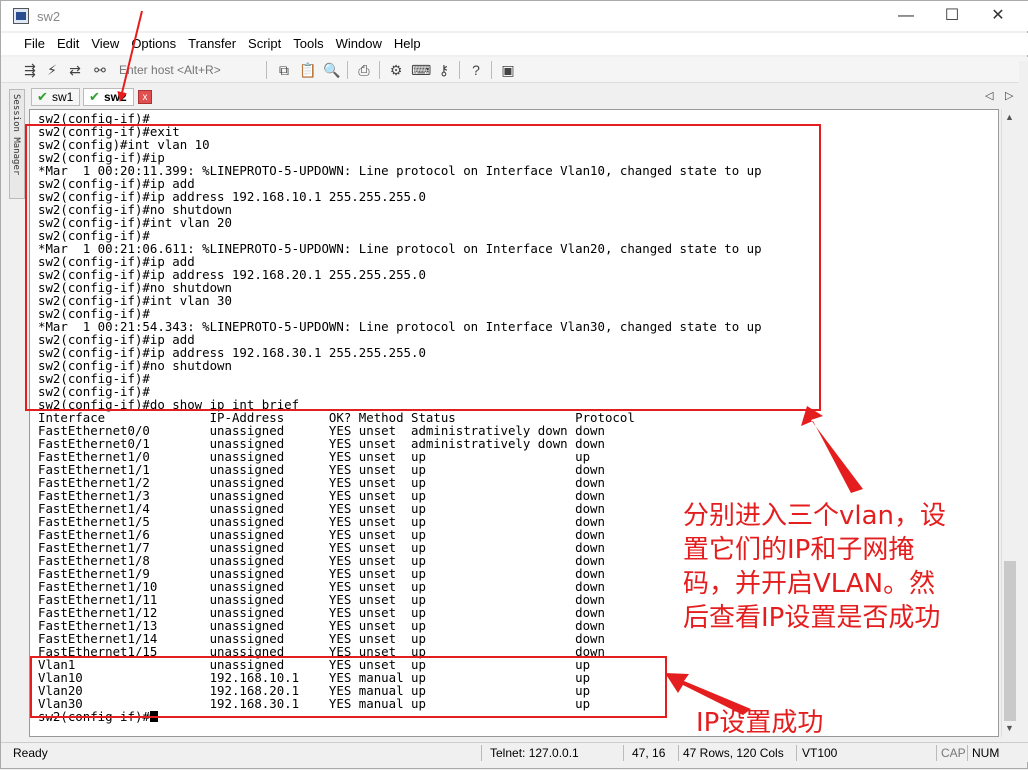 Image resolution: width=1028 pixels, height=770 pixels. What do you see at coordinates (188, 70) in the screenshot?
I see `host-input` at bounding box center [188, 70].